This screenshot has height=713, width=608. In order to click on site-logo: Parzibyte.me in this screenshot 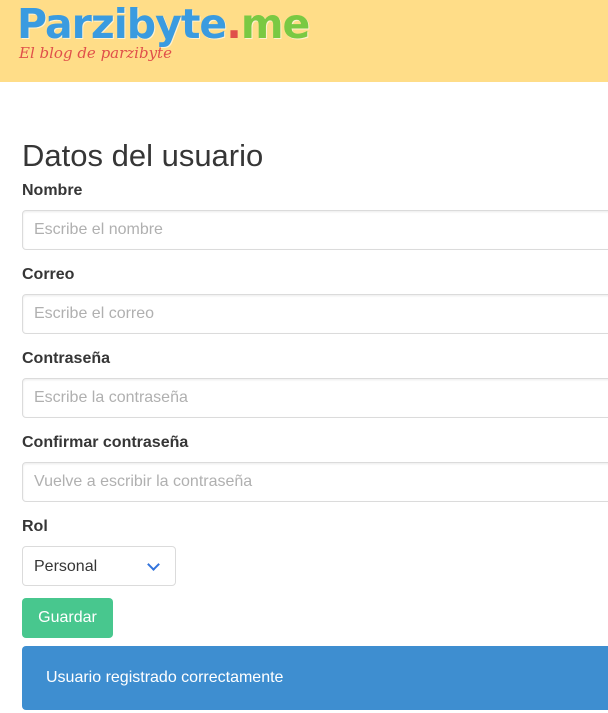, I will do `click(164, 24)`.